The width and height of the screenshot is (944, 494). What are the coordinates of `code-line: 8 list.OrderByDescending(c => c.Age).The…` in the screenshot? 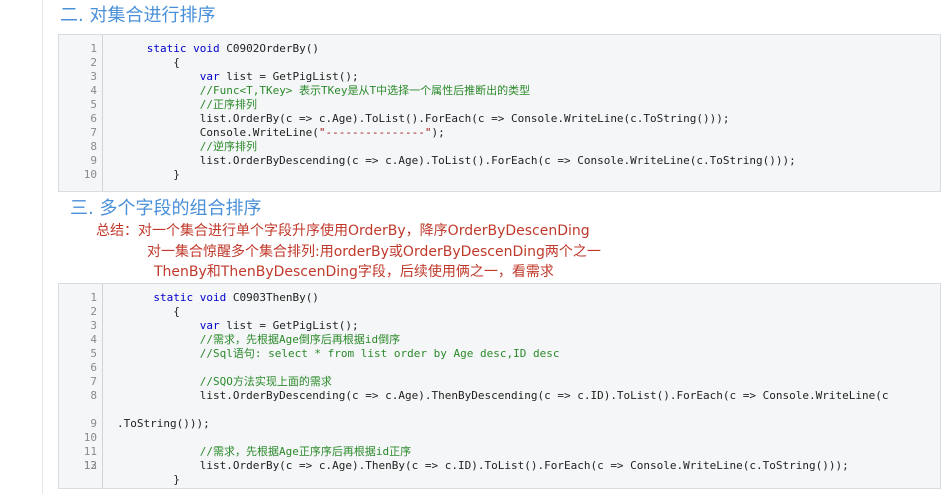 It's located at (499, 396).